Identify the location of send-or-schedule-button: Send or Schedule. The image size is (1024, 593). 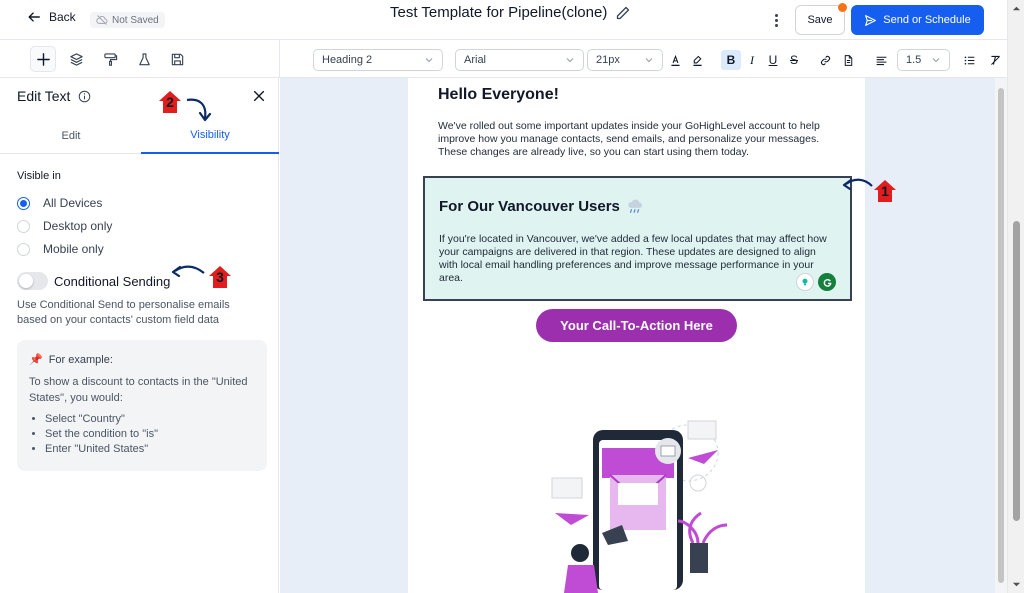
(917, 20).